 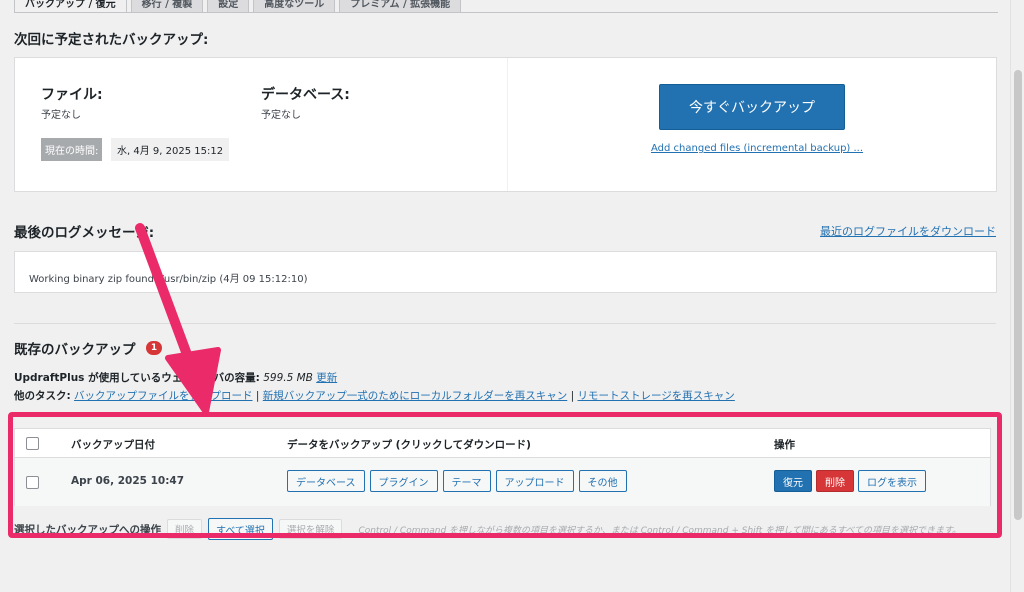 What do you see at coordinates (163, 396) in the screenshot?
I see `upload-backup-link: バックアップファイルをアップロード` at bounding box center [163, 396].